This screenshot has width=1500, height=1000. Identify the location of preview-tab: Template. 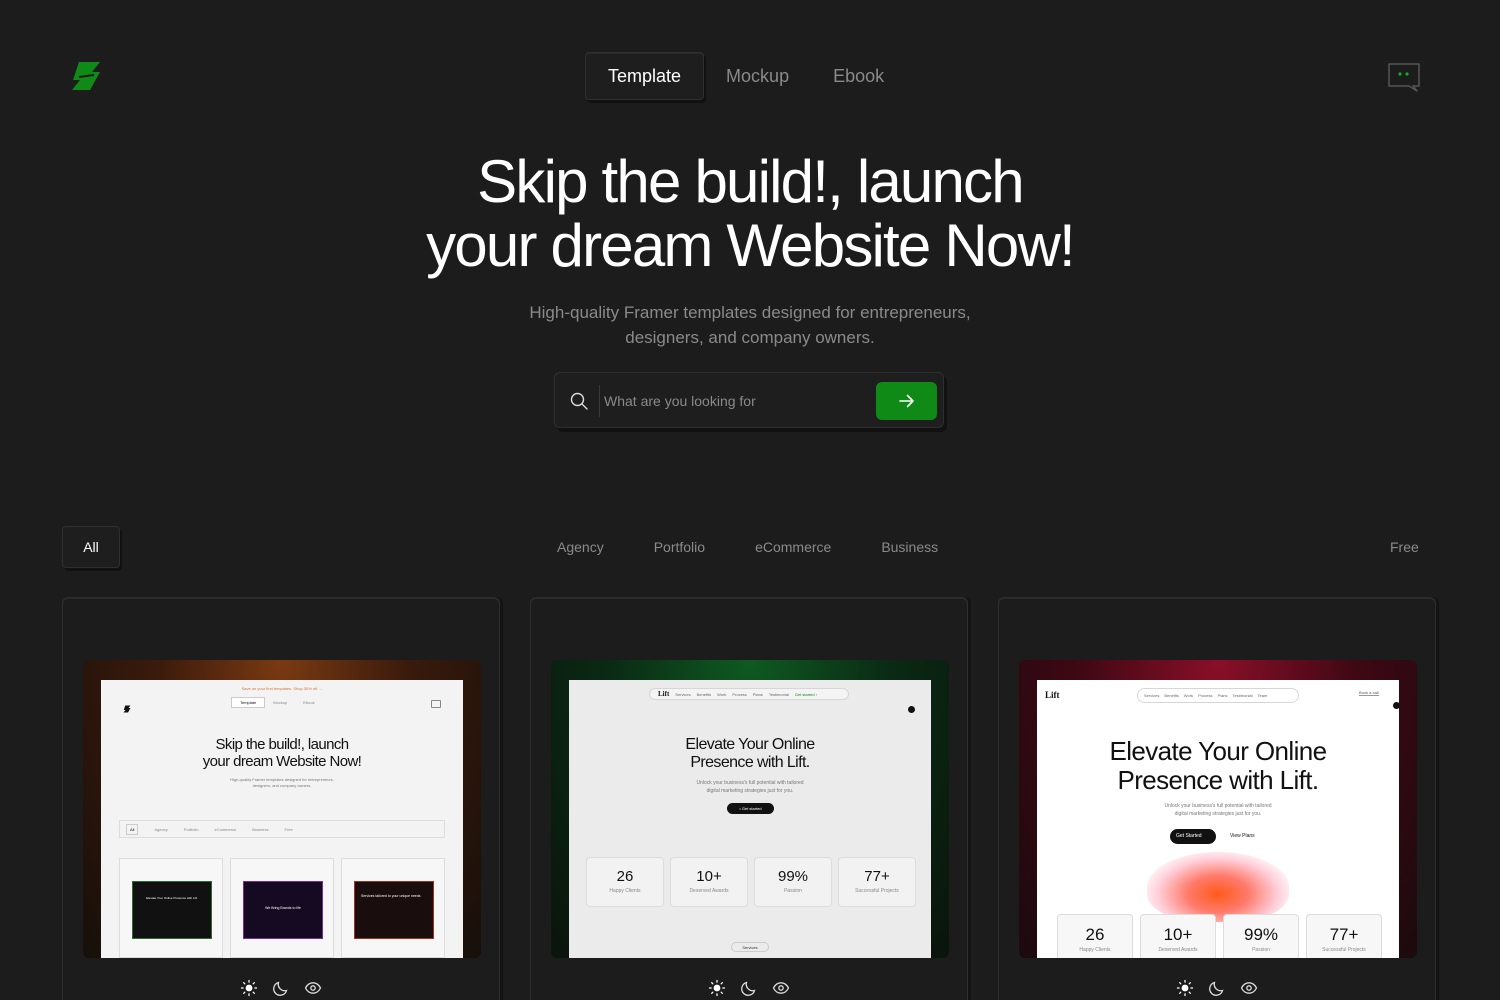
(248, 702).